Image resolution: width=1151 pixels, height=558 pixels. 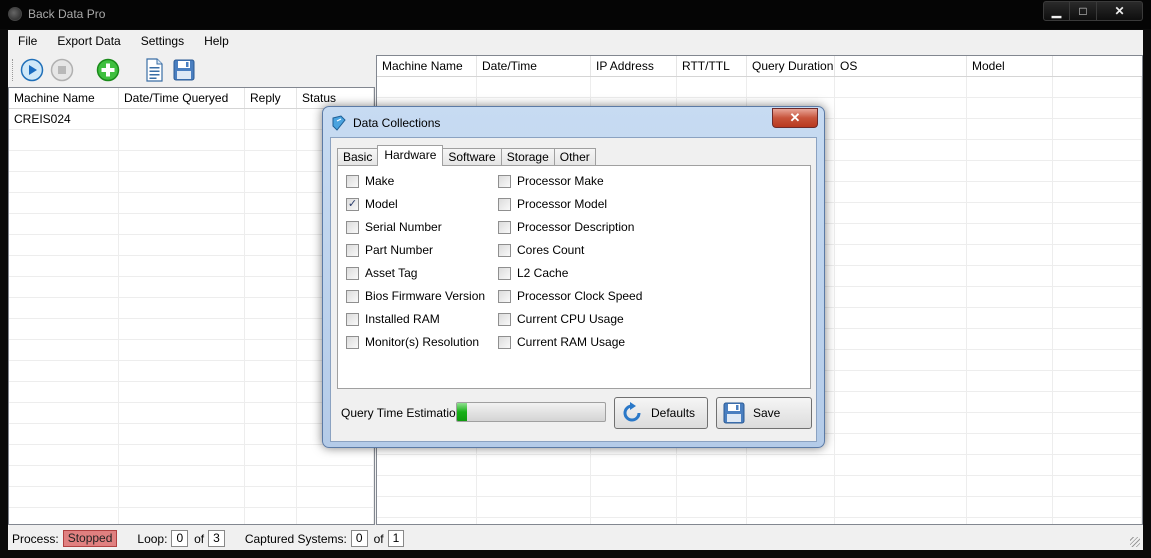 I want to click on tab-other: Other, so click(x=574, y=157).